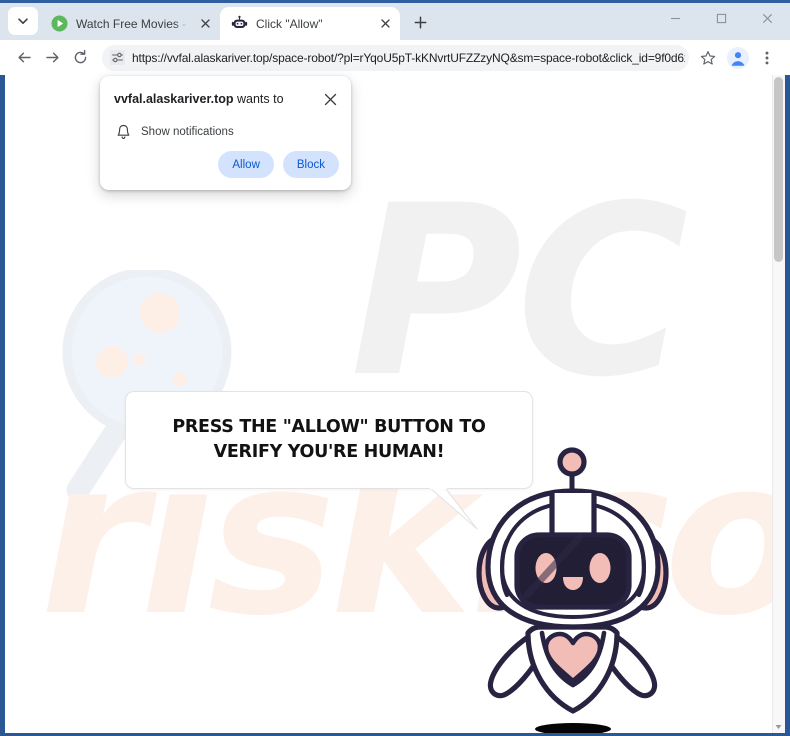 The height and width of the screenshot is (736, 790). Describe the element at coordinates (310, 164) in the screenshot. I see `block-button: Block` at that location.